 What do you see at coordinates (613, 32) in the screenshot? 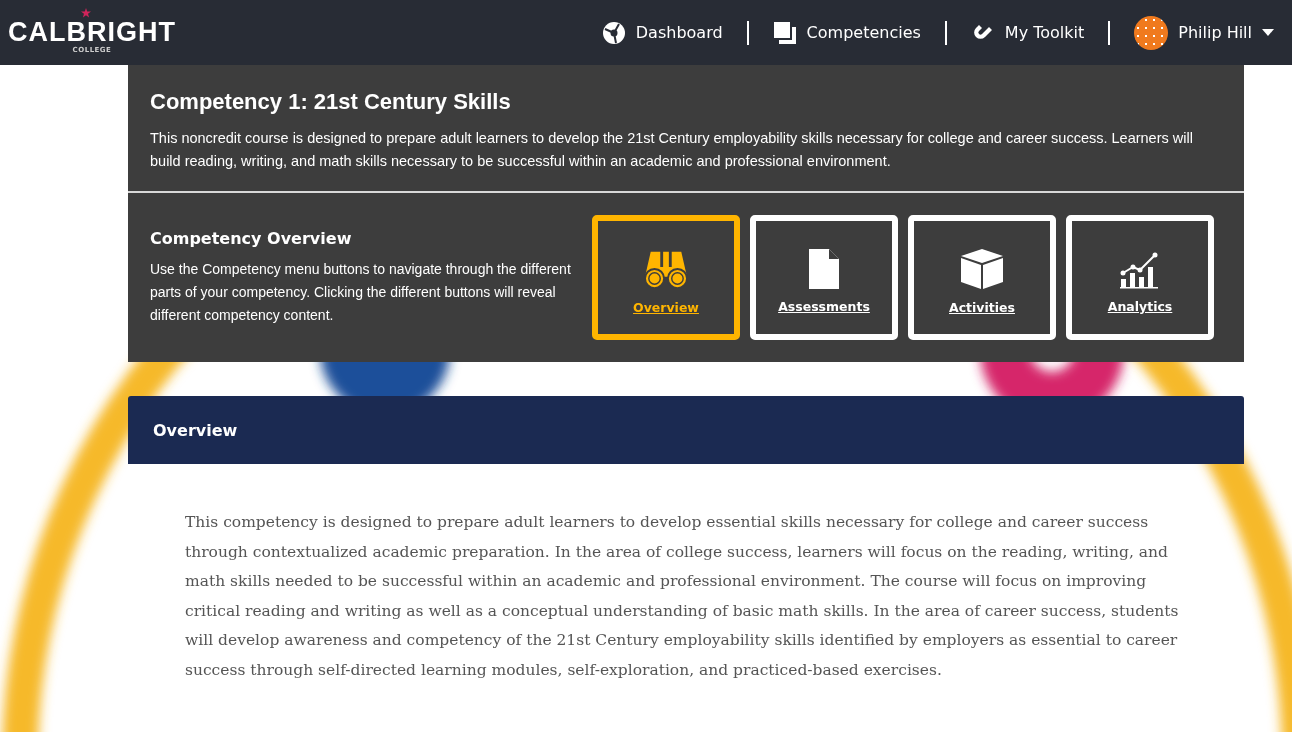
I see `dashboard-icon` at bounding box center [613, 32].